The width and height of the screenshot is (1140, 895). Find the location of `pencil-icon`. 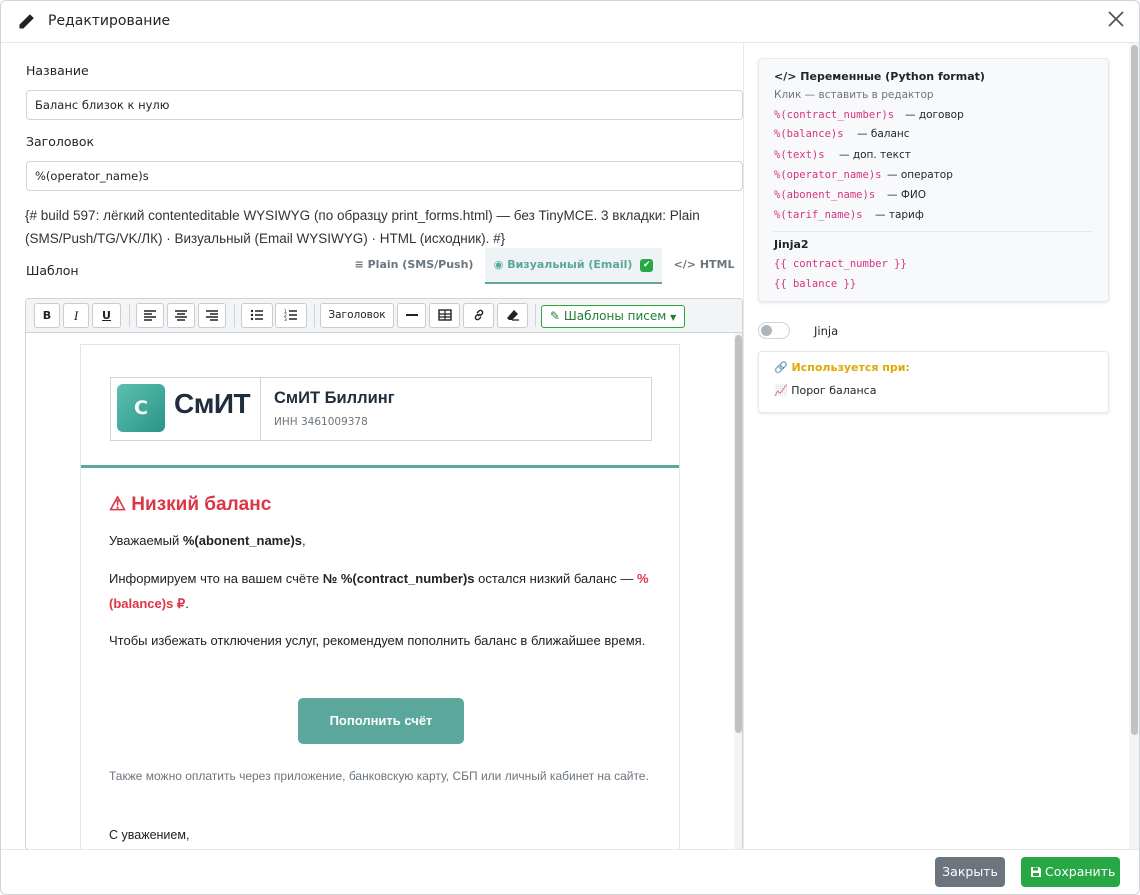

pencil-icon is located at coordinates (26, 21).